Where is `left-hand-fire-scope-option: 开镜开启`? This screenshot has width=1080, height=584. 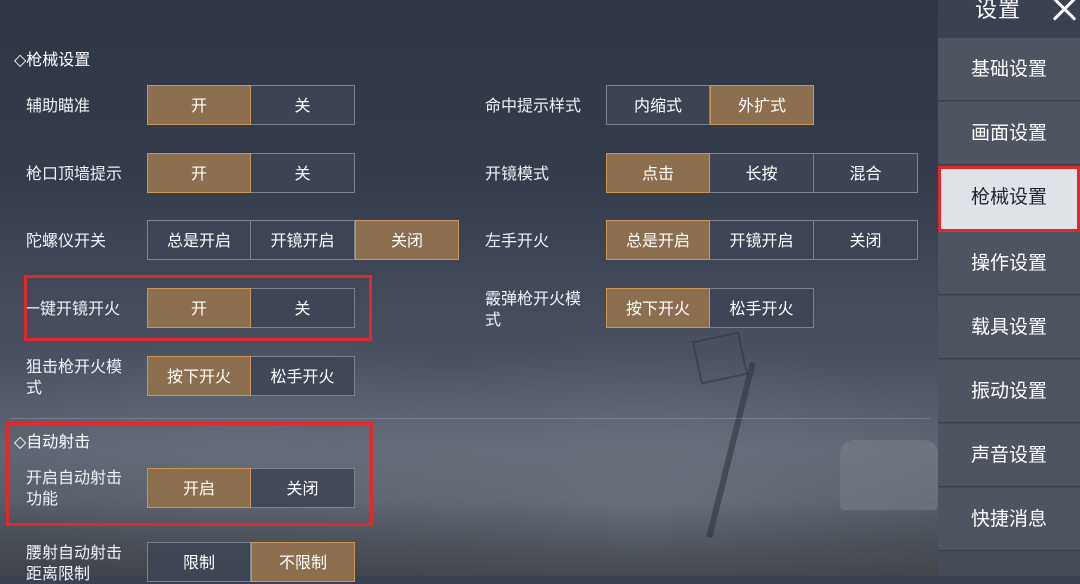
left-hand-fire-scope-option: 开镜开启 is located at coordinates (762, 240).